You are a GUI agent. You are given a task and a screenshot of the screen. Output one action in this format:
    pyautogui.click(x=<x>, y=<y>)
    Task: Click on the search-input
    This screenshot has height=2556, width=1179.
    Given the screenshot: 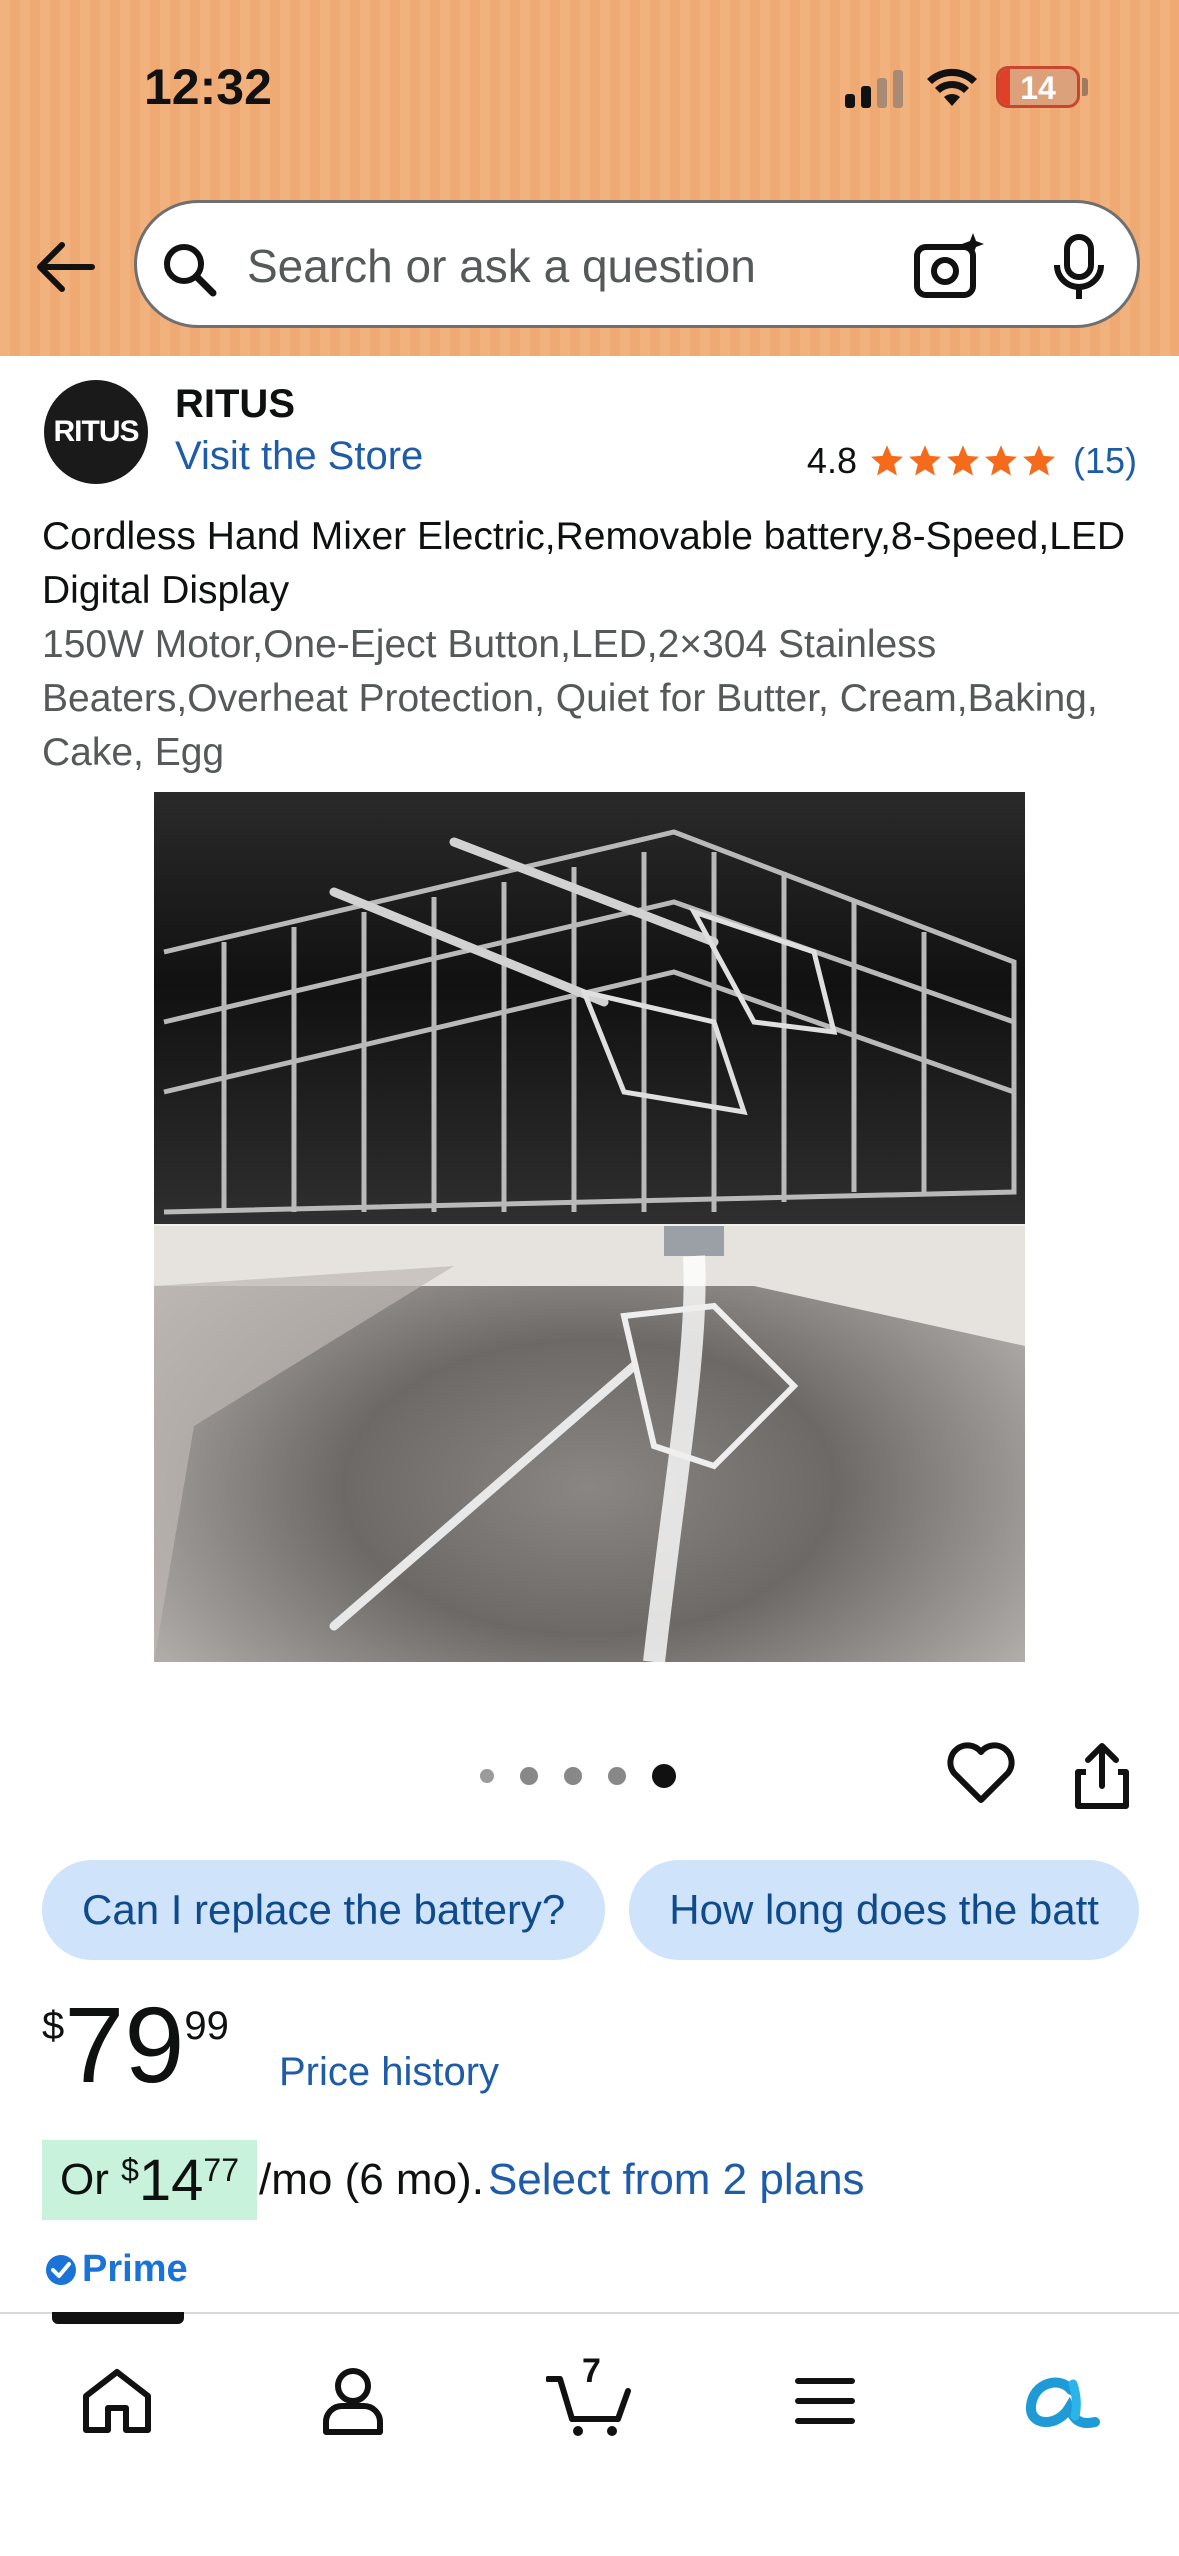 What is the action you would take?
    pyautogui.click(x=557, y=266)
    